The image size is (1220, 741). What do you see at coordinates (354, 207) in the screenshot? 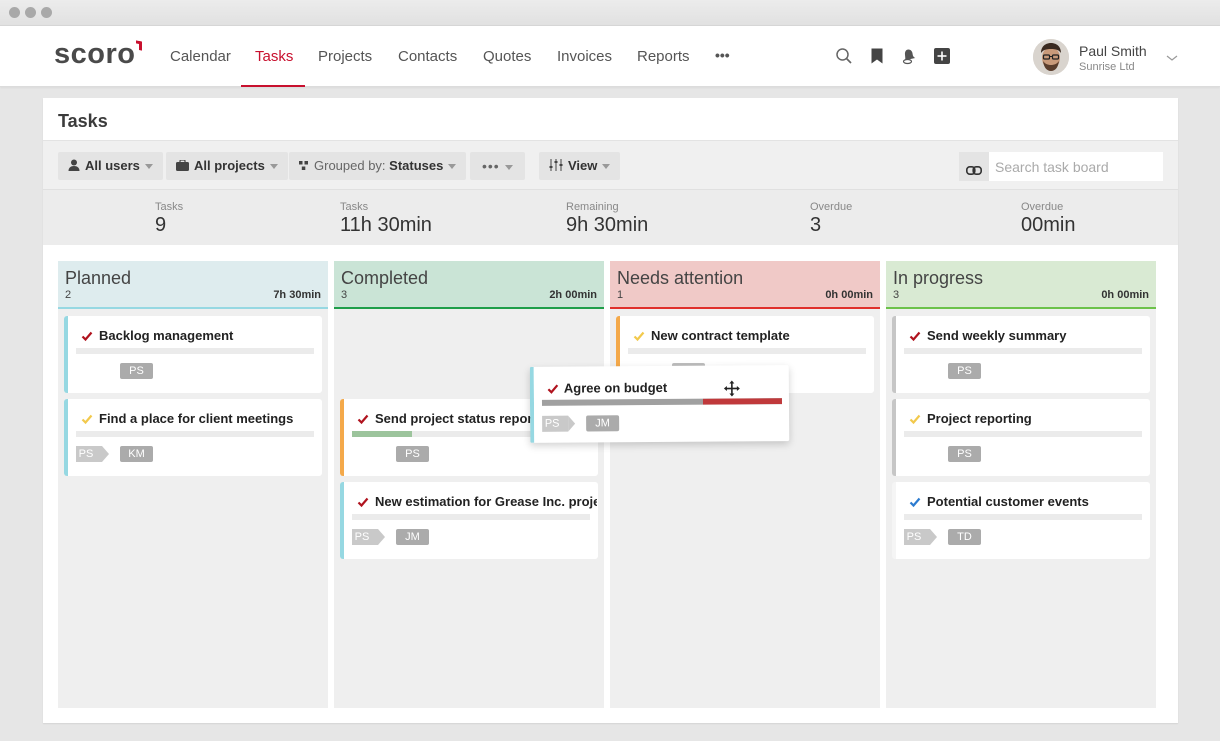
I see `stat-label: Tasks` at bounding box center [354, 207].